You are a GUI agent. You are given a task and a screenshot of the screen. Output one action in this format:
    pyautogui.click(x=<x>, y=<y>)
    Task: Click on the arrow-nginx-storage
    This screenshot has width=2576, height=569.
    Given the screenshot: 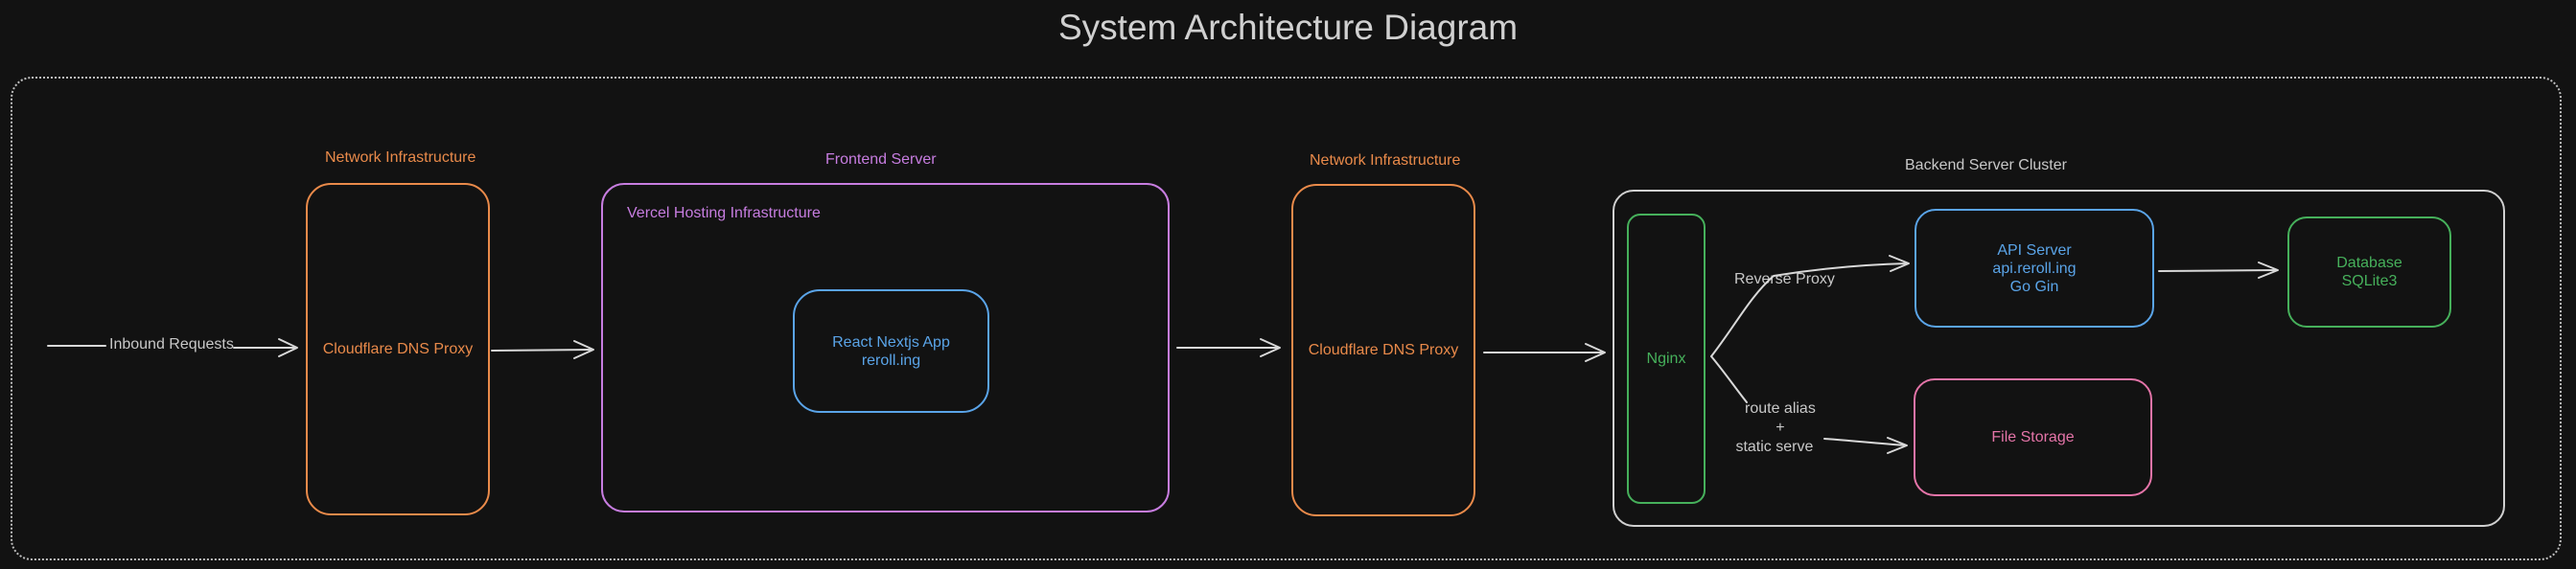 What is the action you would take?
    pyautogui.click(x=1729, y=379)
    